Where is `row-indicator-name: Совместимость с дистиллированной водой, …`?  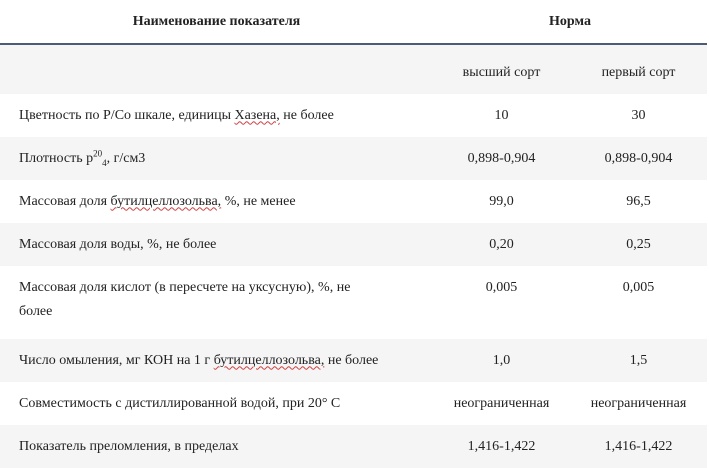 row-indicator-name: Совместимость с дистиллированной водой, … is located at coordinates (216, 403).